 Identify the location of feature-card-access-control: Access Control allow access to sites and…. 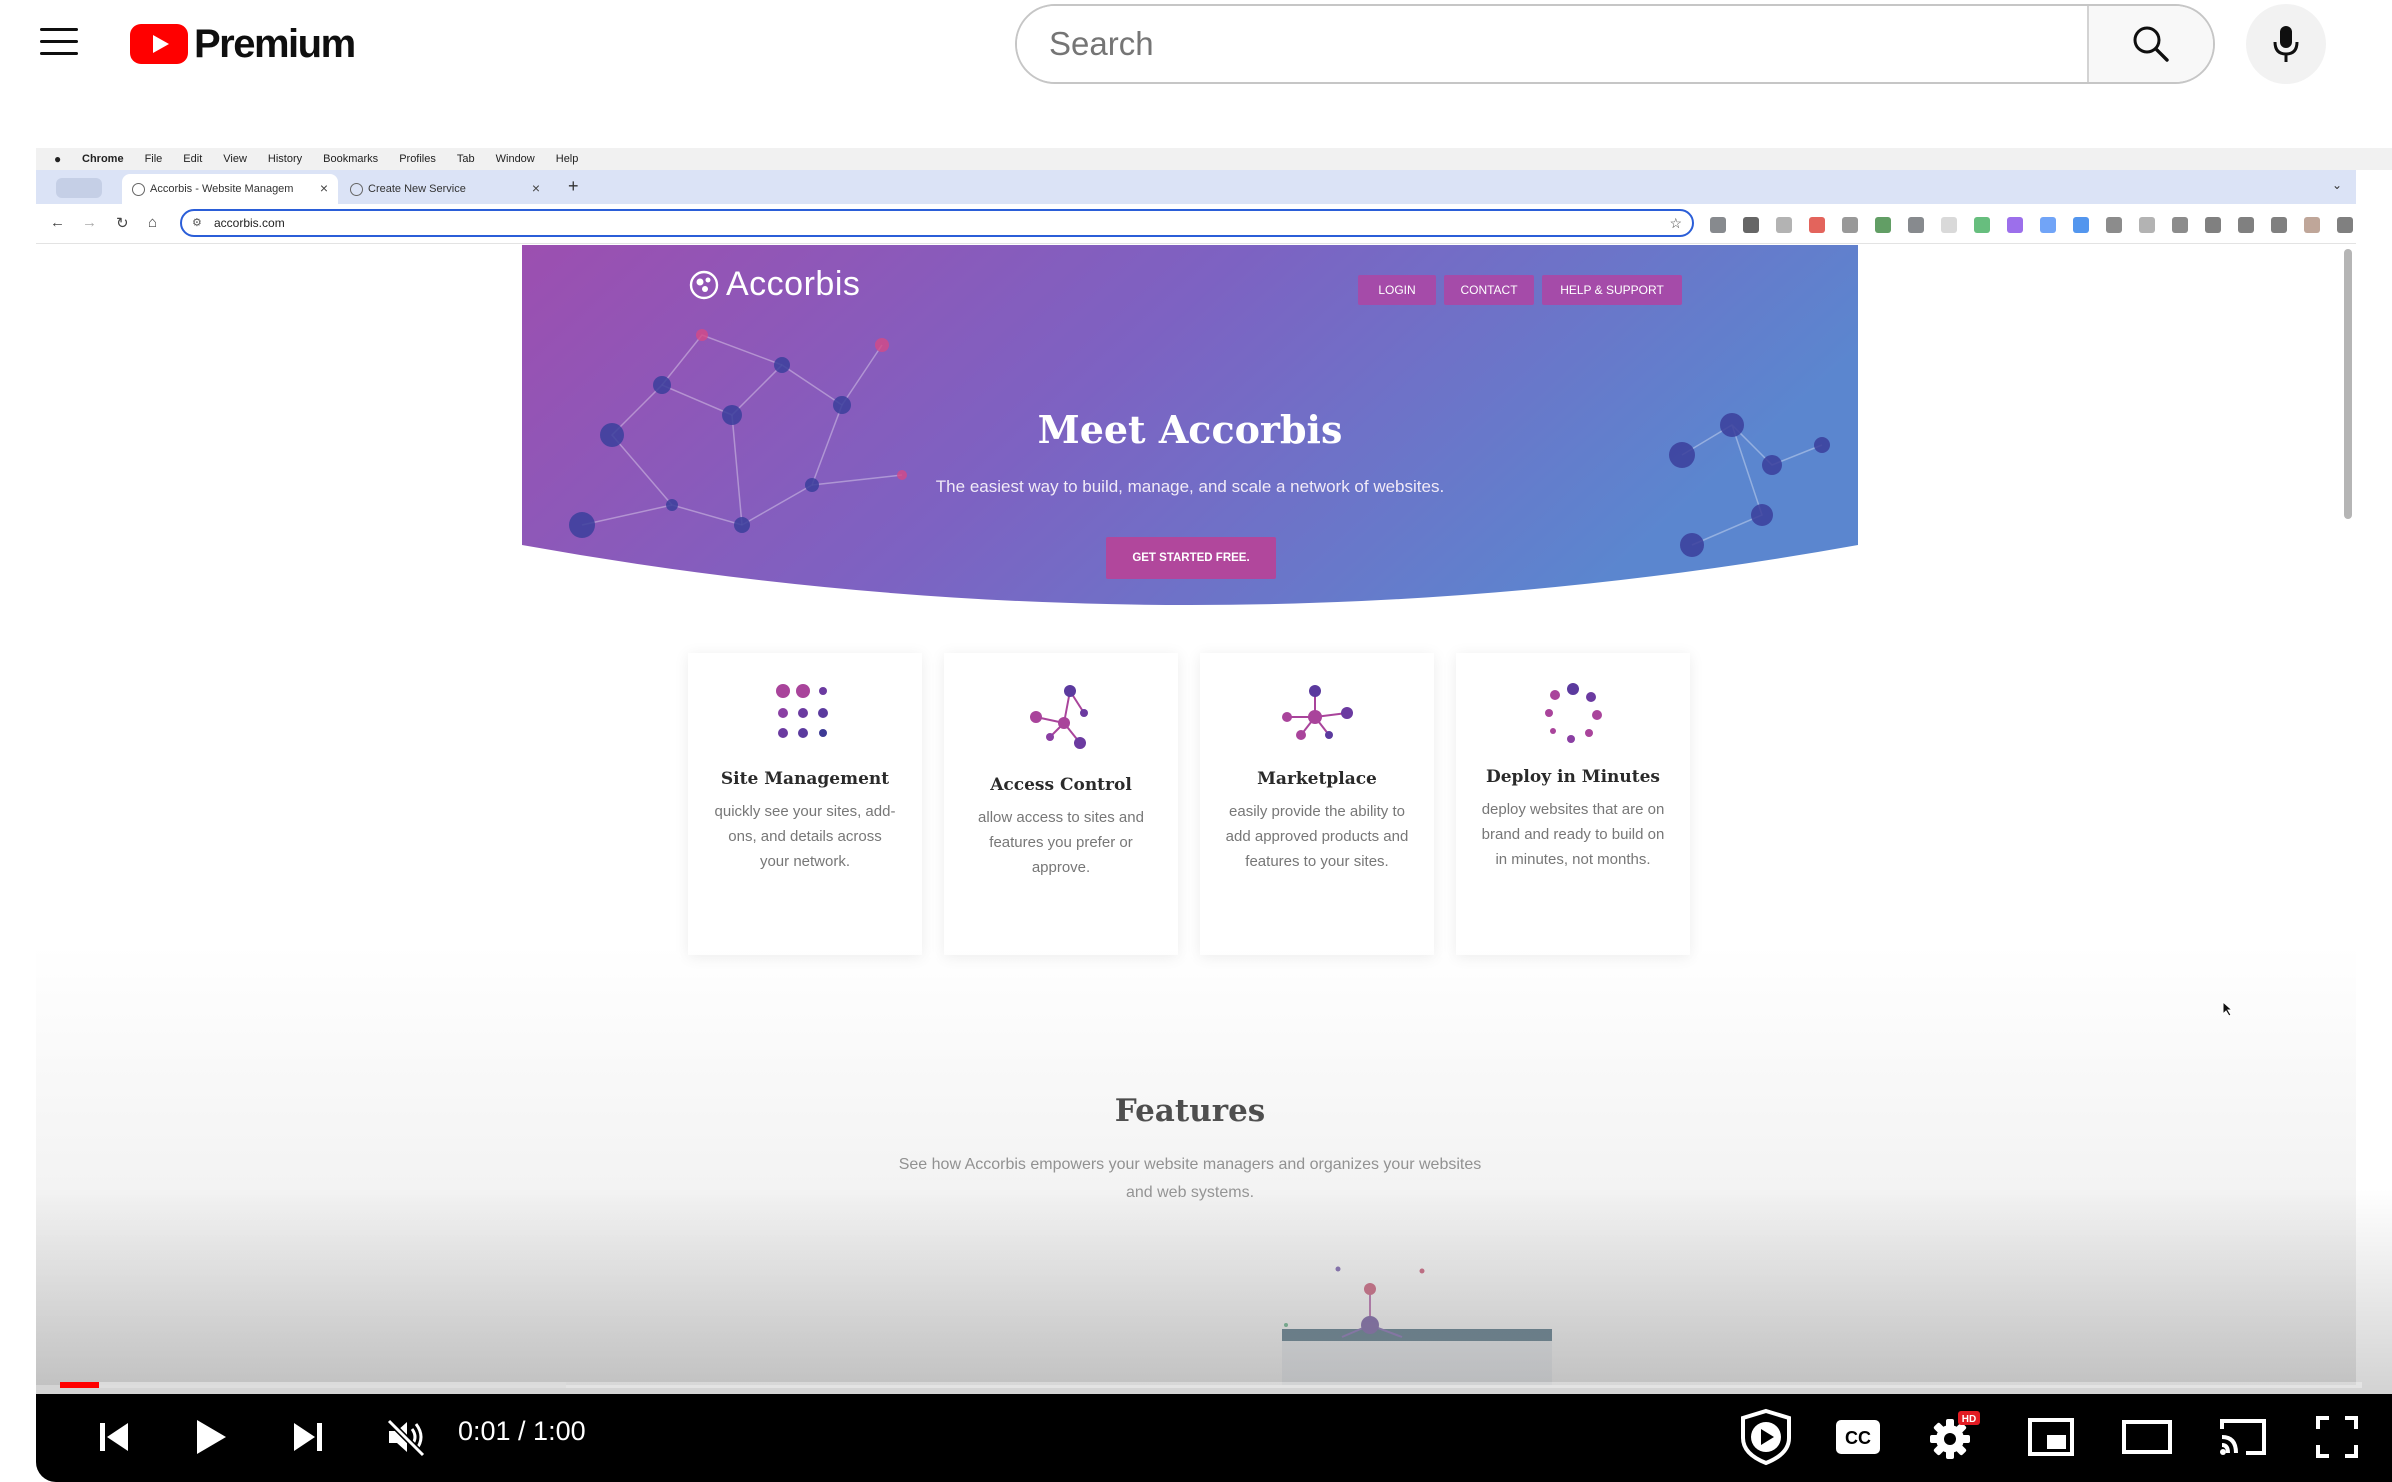
(1061, 804).